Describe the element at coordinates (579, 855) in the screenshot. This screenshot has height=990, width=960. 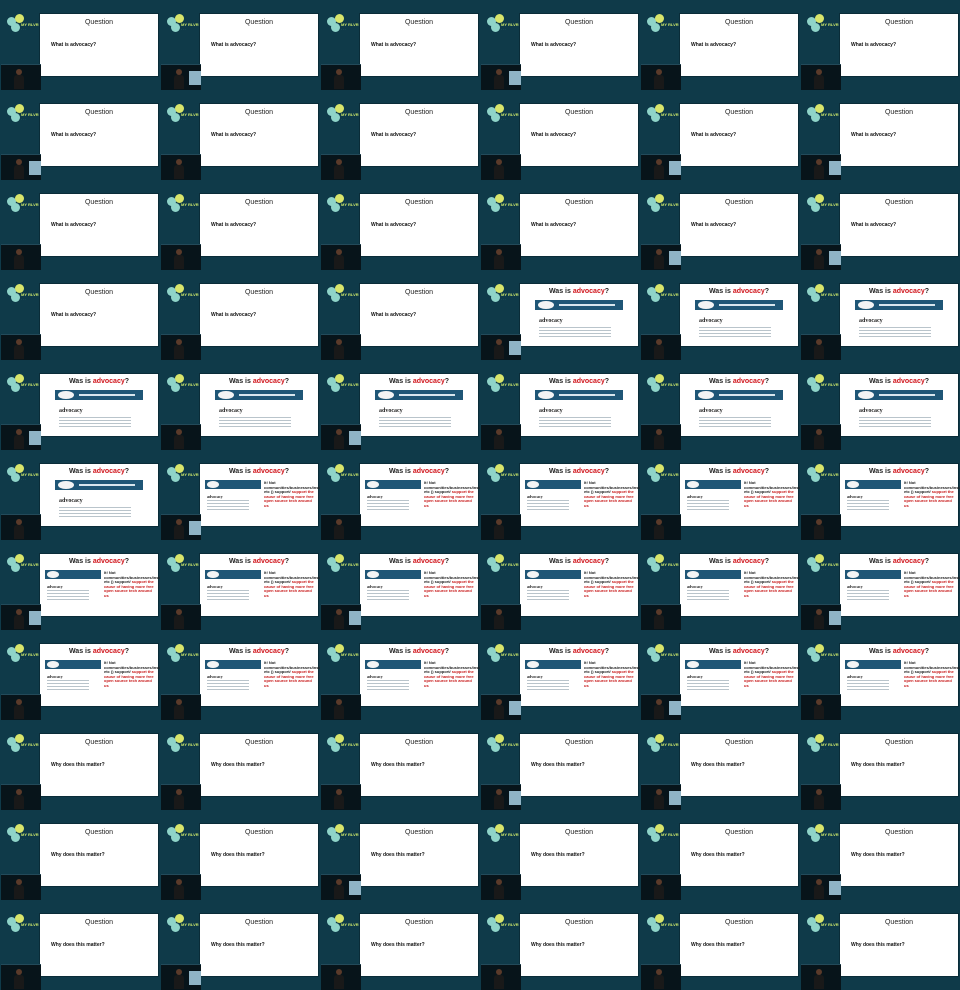
I see `presentation-slide: Question Why does this matter?` at that location.